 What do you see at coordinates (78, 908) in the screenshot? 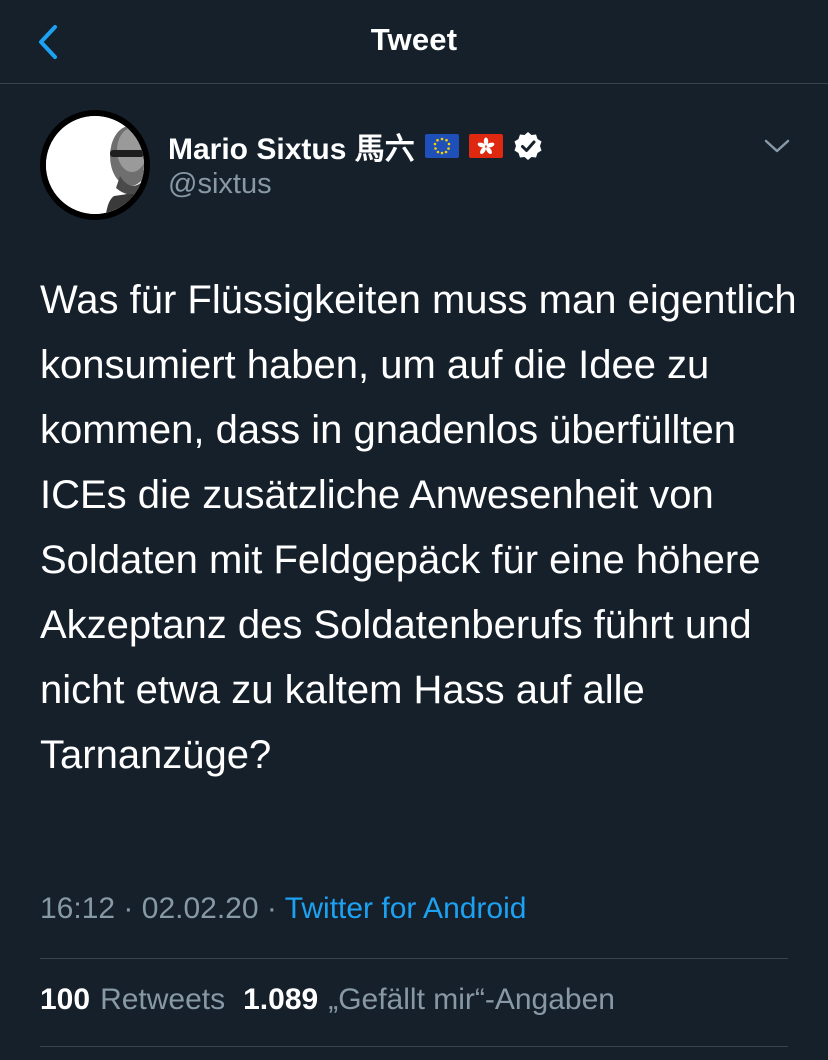
I see `tweet-time: 16:12` at bounding box center [78, 908].